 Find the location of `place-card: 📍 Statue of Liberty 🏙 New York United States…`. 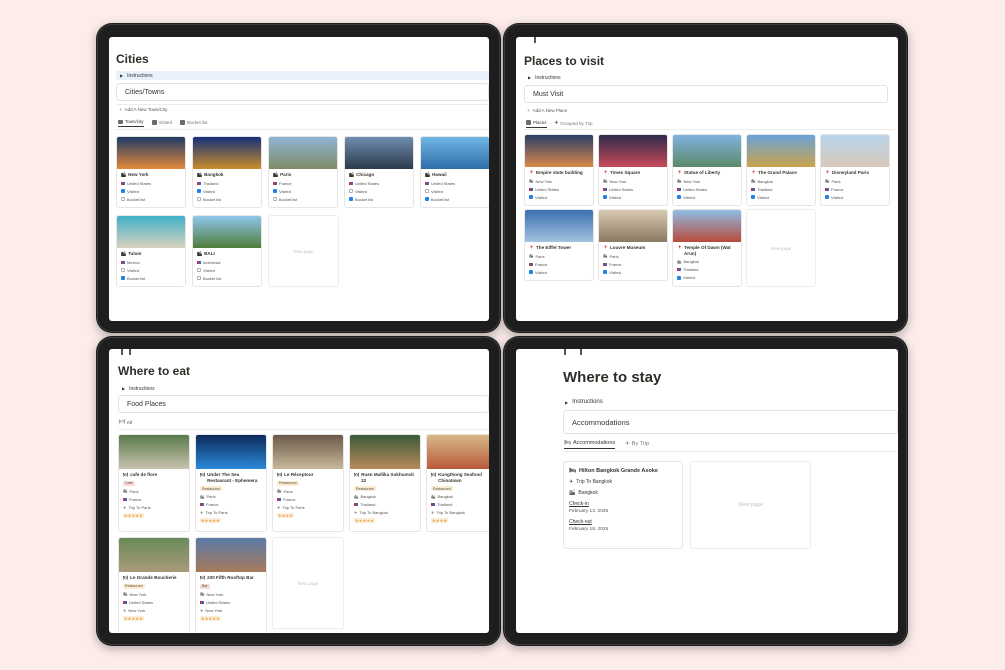

place-card: 📍 Statue of Liberty 🏙 New York United States… is located at coordinates (707, 170).